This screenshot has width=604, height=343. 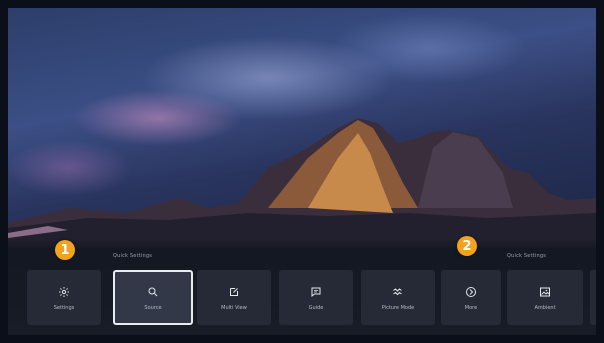 I want to click on tile-partial, so click(x=593, y=297).